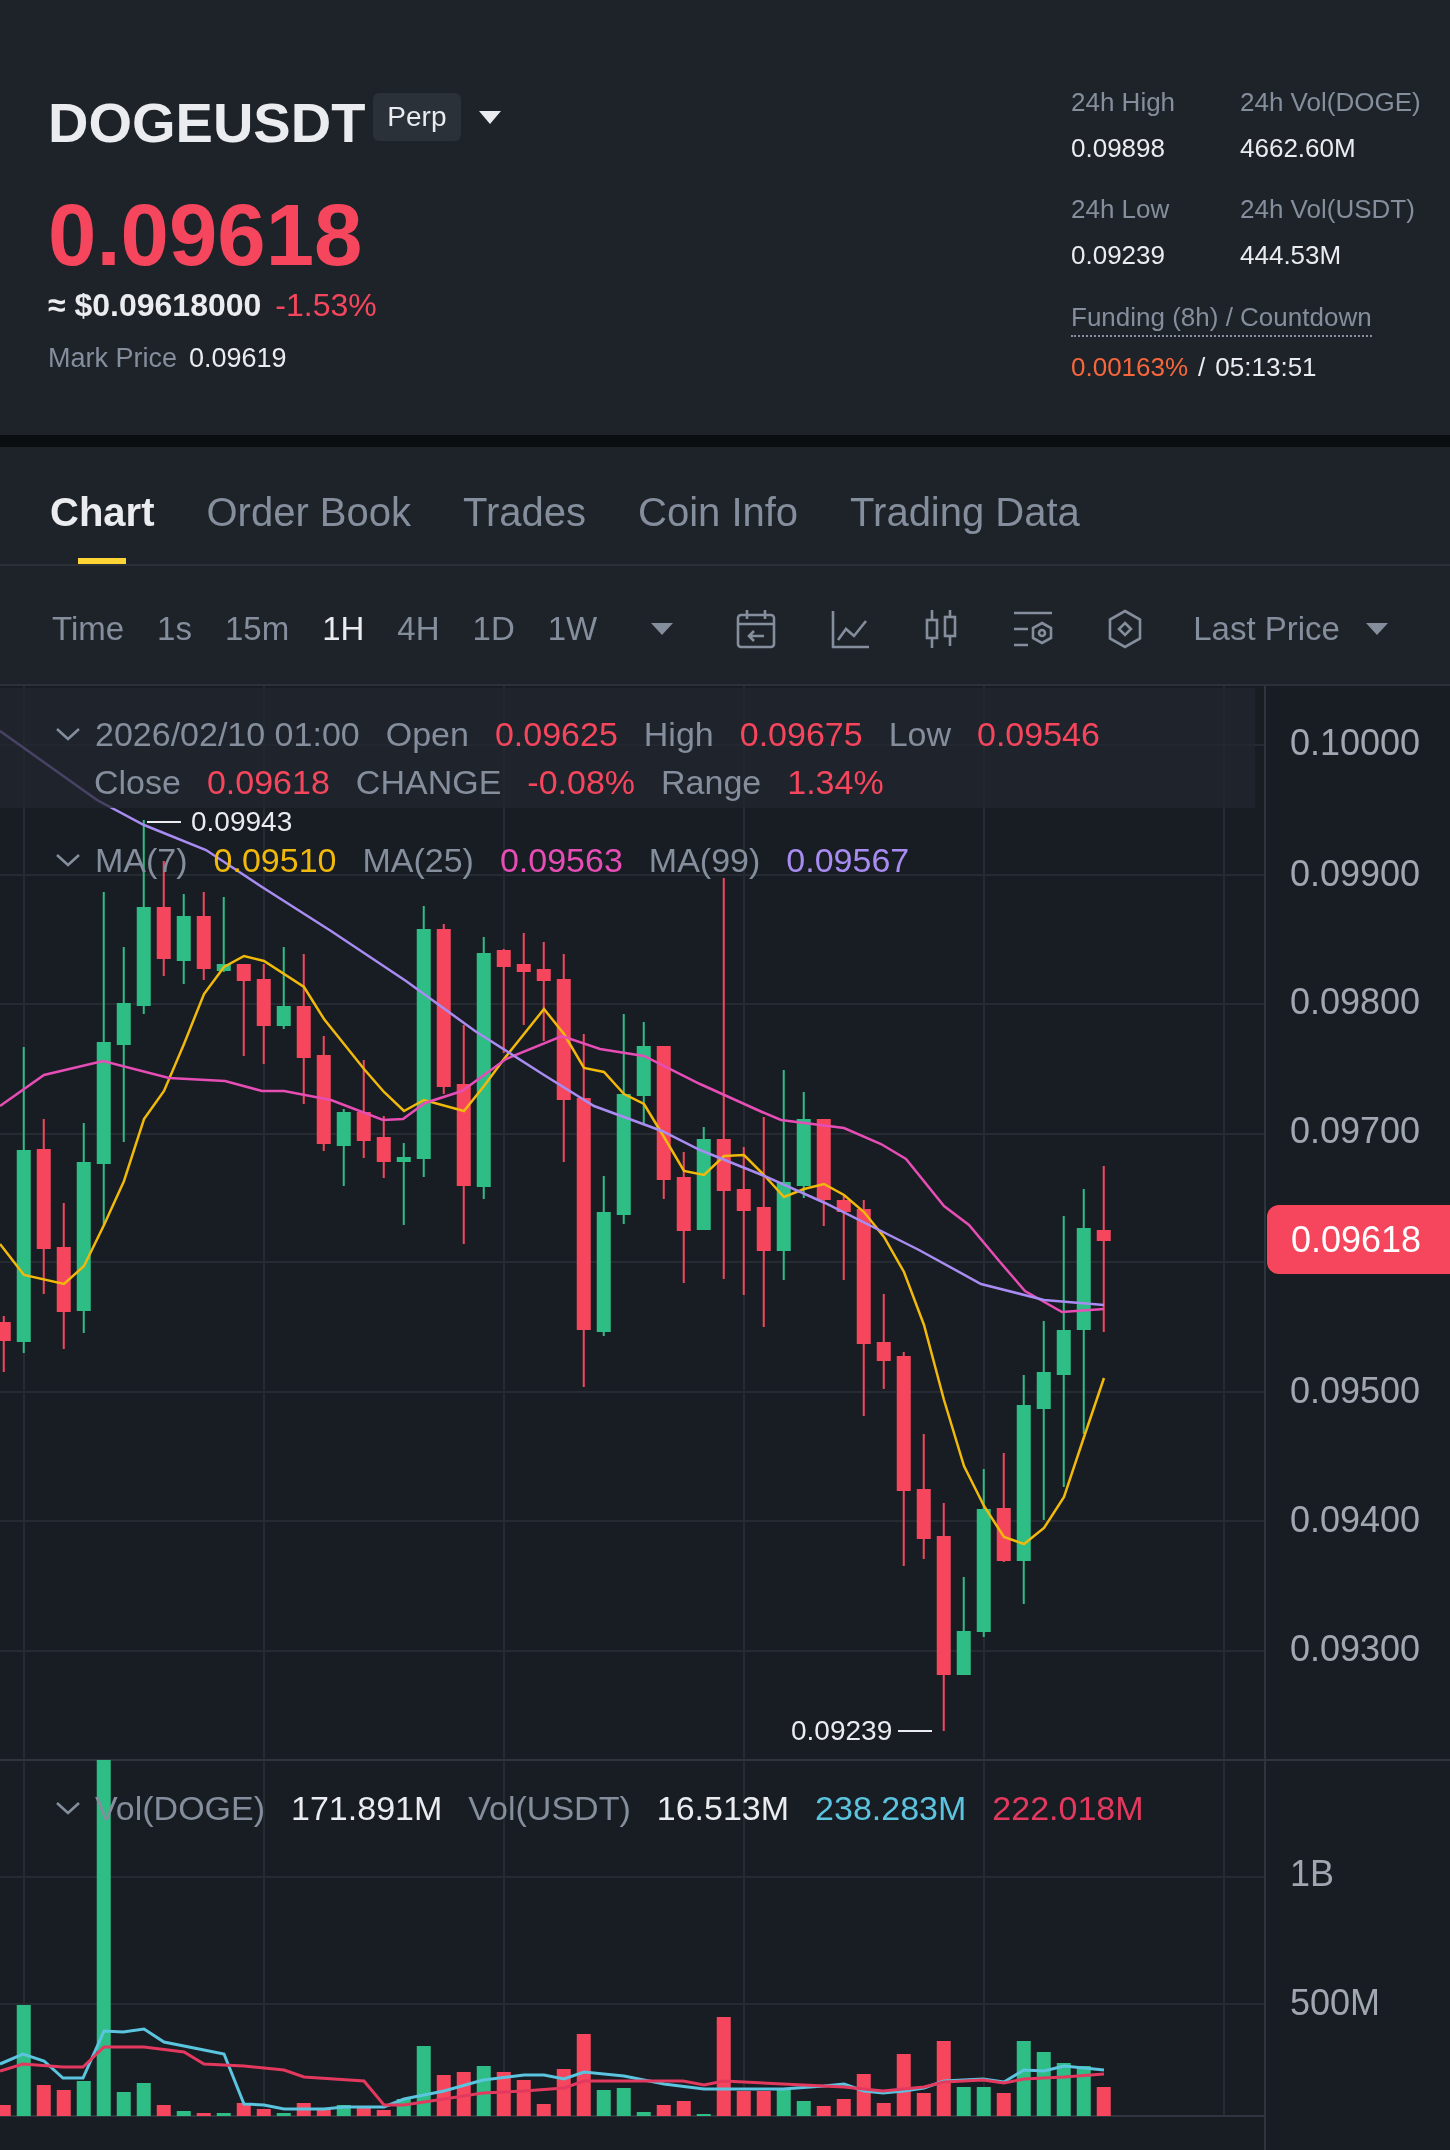 The width and height of the screenshot is (1450, 2150). What do you see at coordinates (417, 117) in the screenshot?
I see `contract-type-badge: Perp` at bounding box center [417, 117].